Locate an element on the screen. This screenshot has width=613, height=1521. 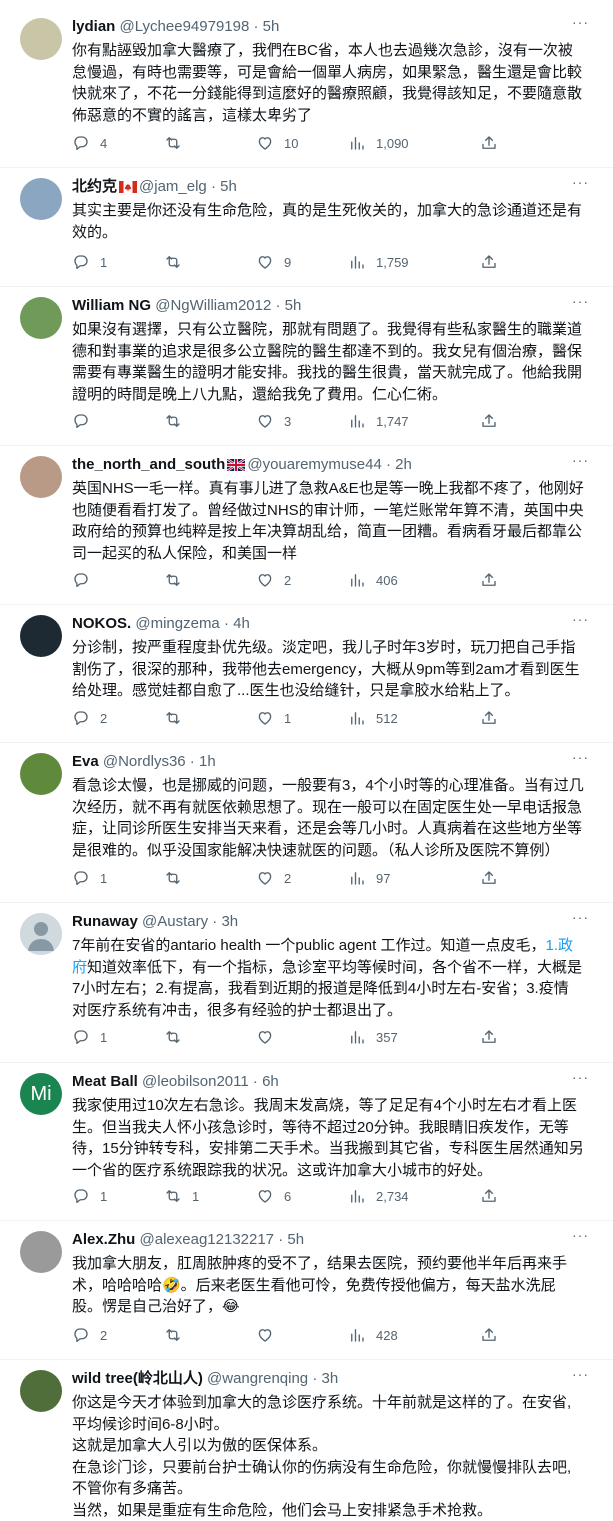
user-handle: @jam_elg is located at coordinates (173, 186).